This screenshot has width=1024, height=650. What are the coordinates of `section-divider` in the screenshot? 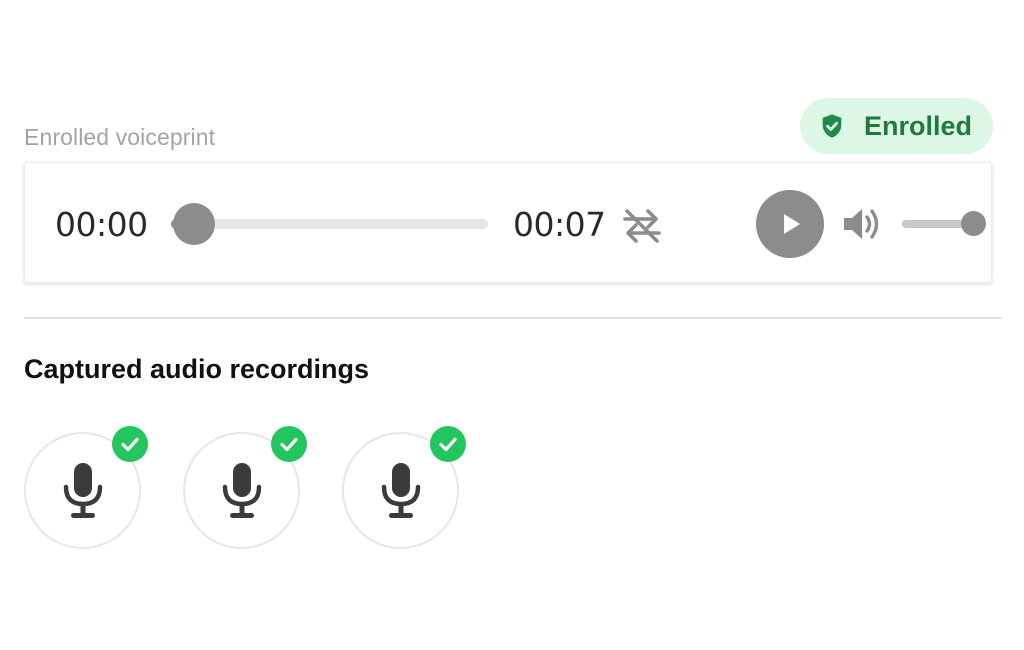 It's located at (513, 318).